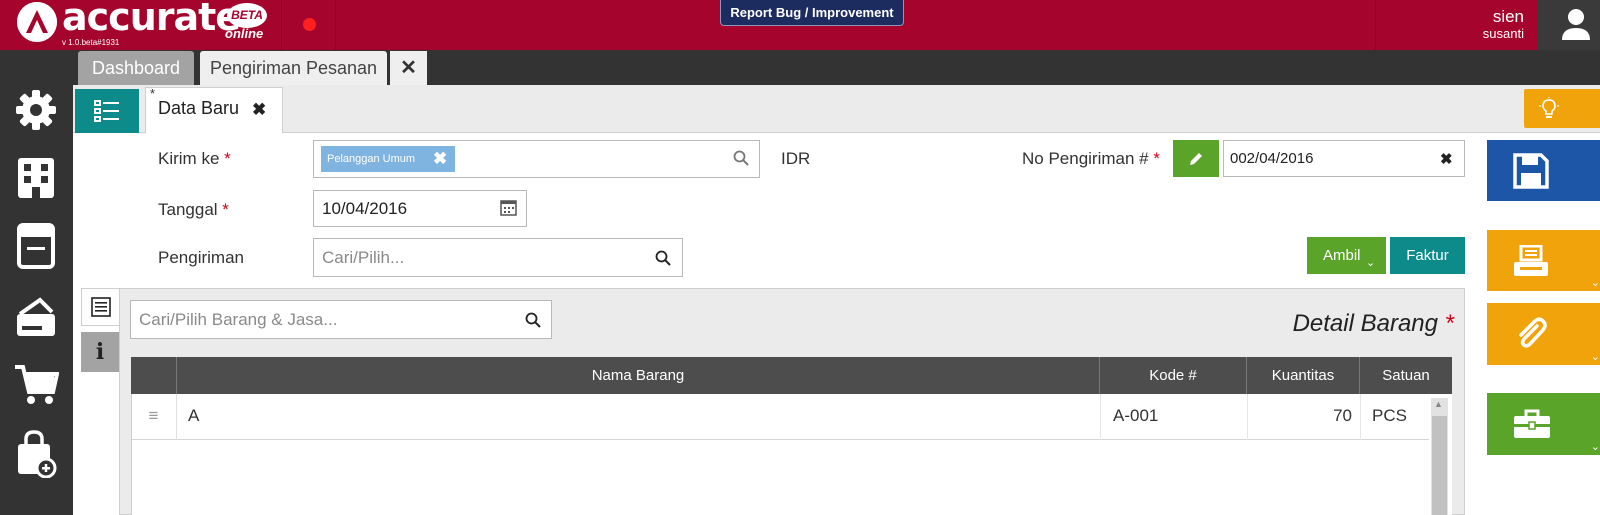 This screenshot has height=515, width=1600. Describe the element at coordinates (812, 13) in the screenshot. I see `report-bug-button: Report Bug / Improvement` at that location.